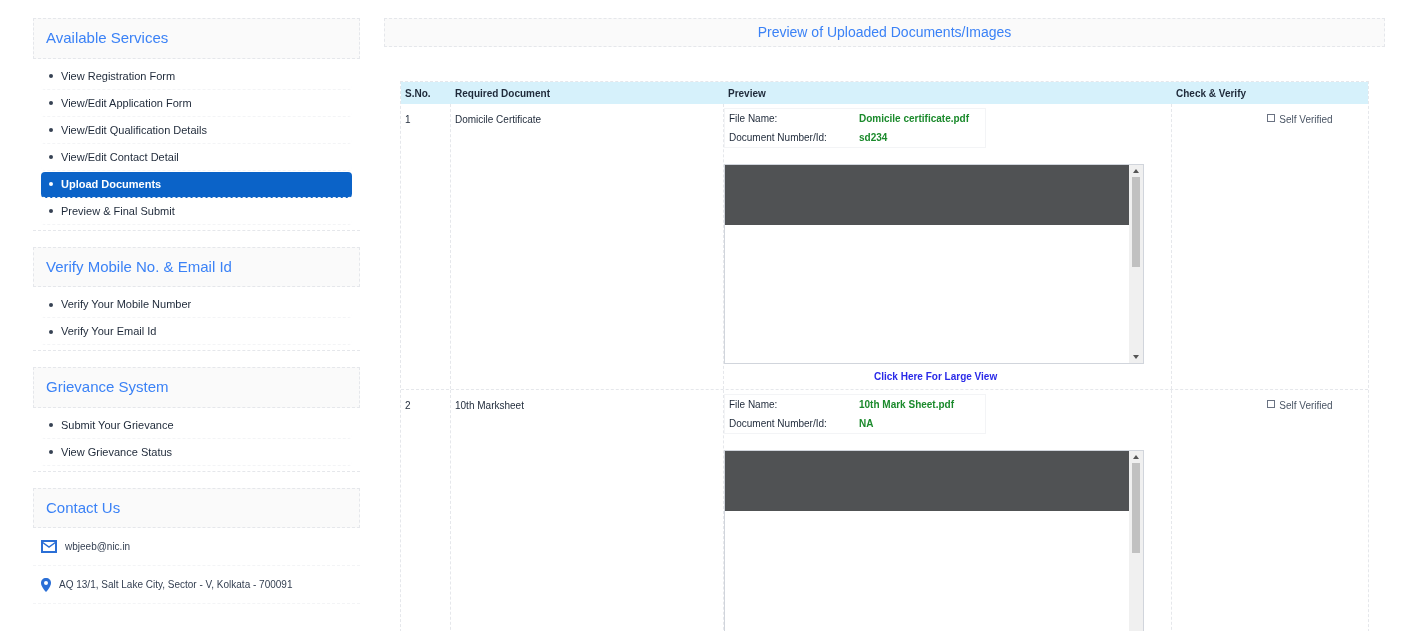 Image resolution: width=1418 pixels, height=631 pixels. Describe the element at coordinates (914, 119) in the screenshot. I see `file-name: Domicile certificate.pdf` at that location.